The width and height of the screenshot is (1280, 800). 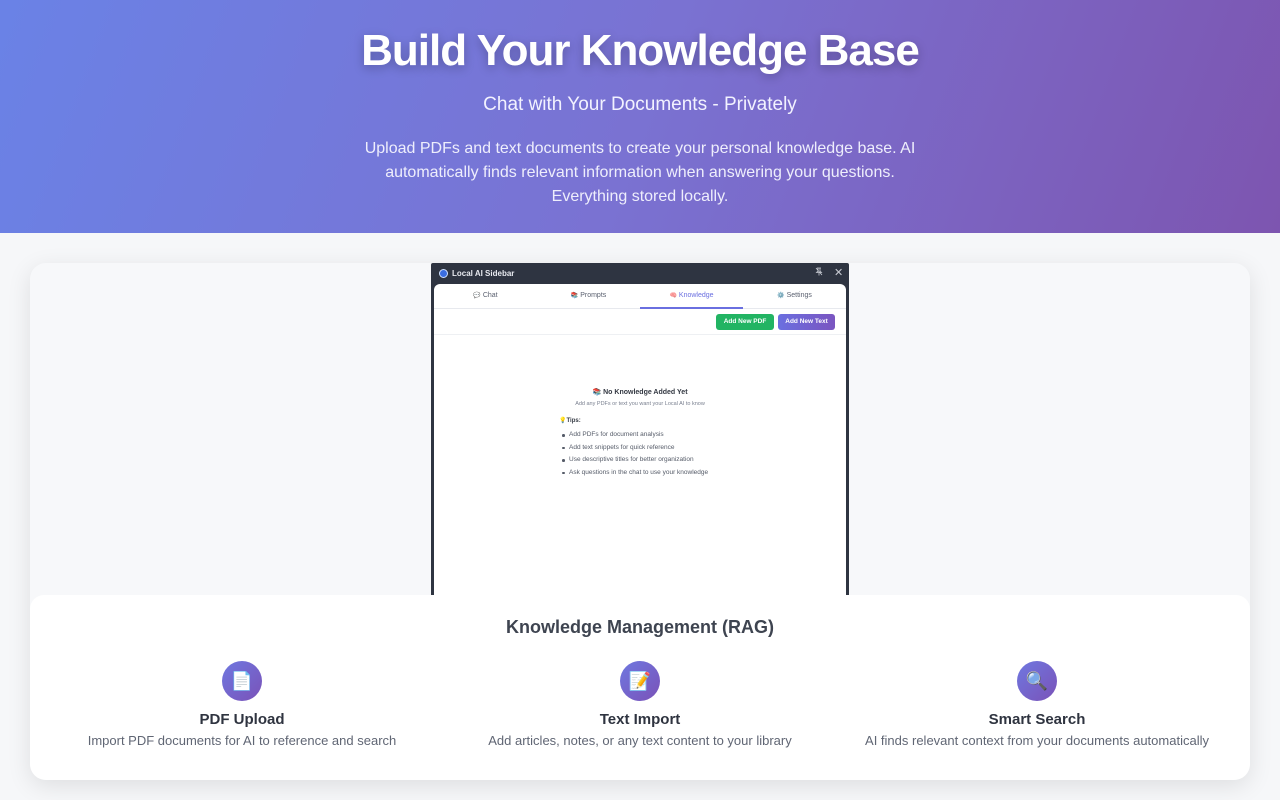 I want to click on chat-bubble-icon: 💬, so click(x=477, y=296).